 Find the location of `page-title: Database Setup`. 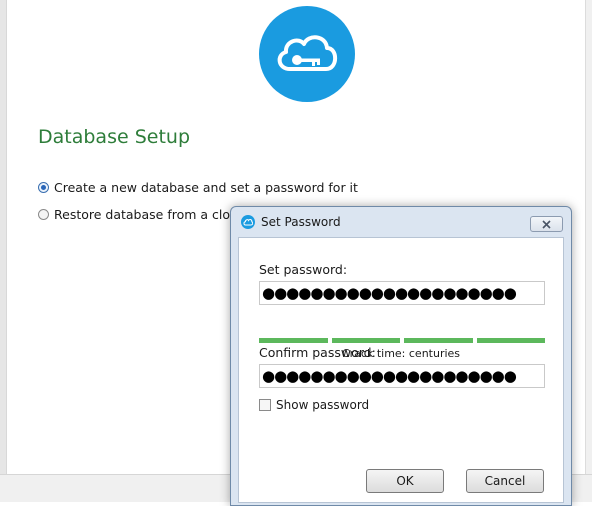

page-title: Database Setup is located at coordinates (114, 137).